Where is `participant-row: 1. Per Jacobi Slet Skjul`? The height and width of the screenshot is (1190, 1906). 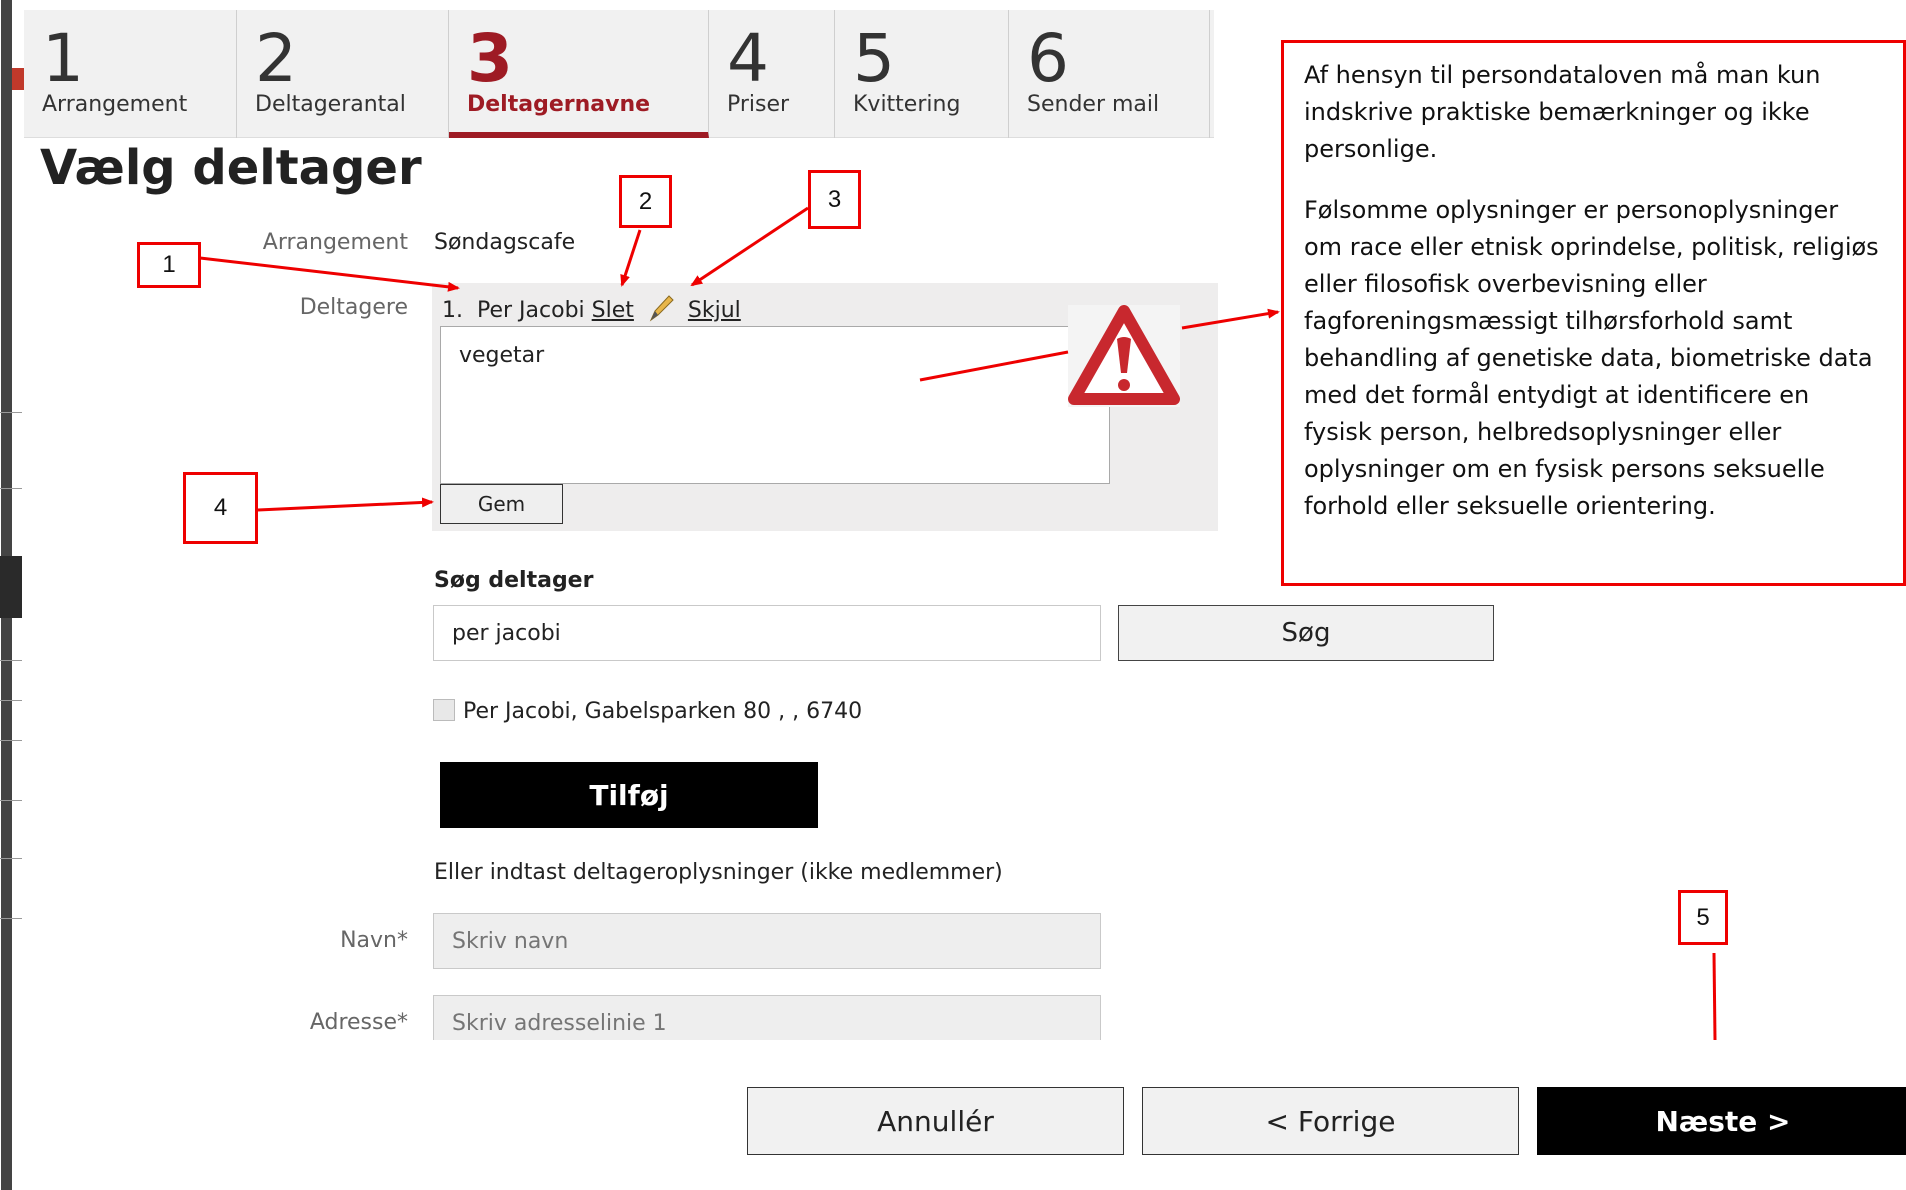
participant-row: 1. Per Jacobi Slet Skjul is located at coordinates (591, 311).